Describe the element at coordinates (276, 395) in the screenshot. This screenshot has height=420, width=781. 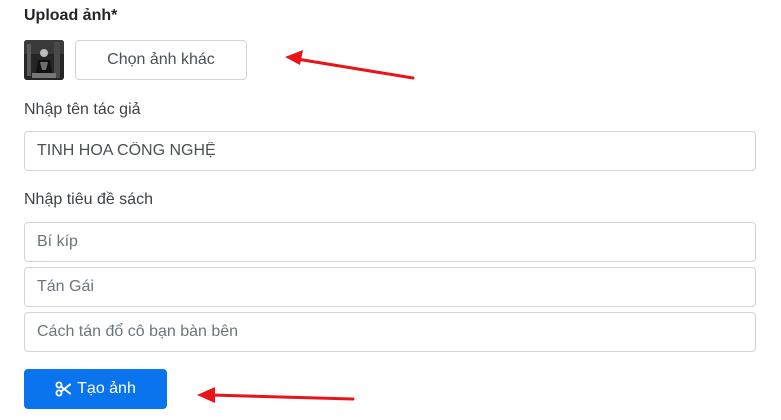
I see `annotation-arrow-submit` at that location.